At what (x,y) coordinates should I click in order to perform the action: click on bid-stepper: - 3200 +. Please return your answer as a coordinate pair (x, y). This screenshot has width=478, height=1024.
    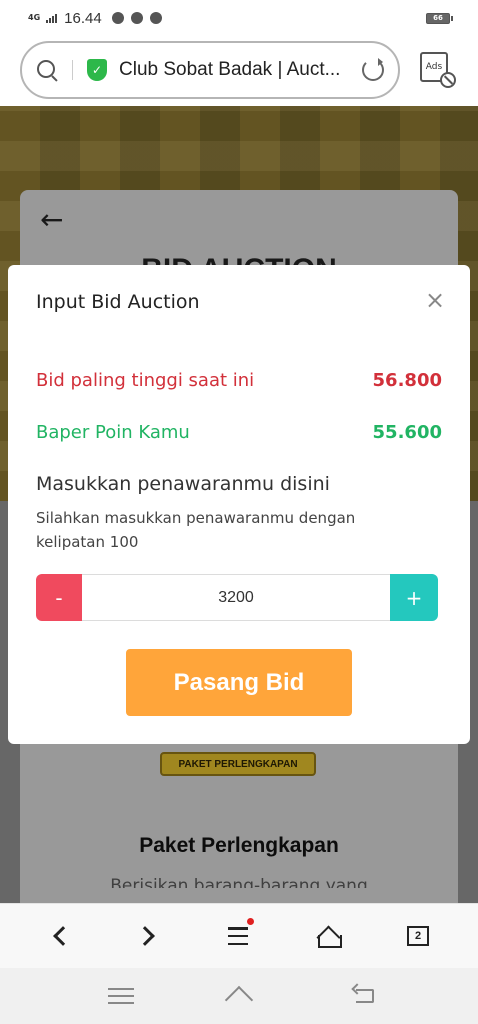
    Looking at the image, I should click on (237, 597).